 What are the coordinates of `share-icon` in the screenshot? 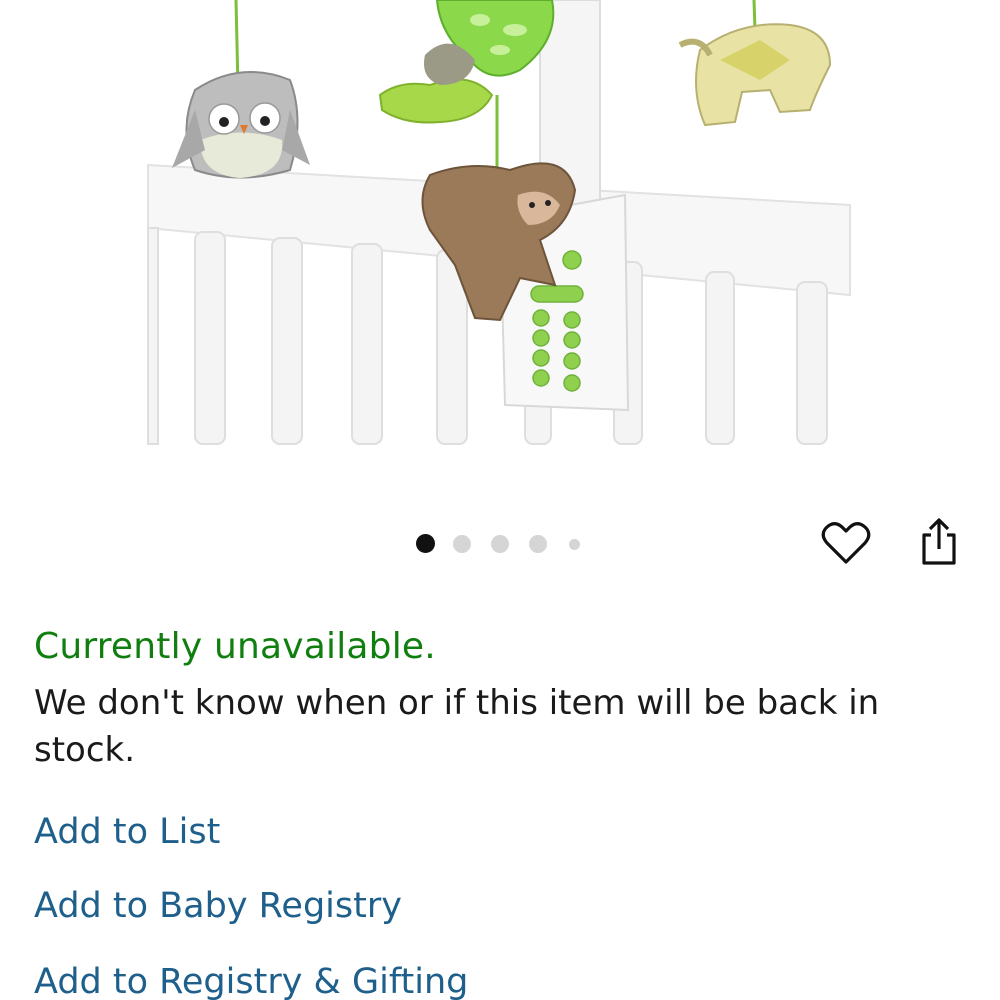 It's located at (939, 541).